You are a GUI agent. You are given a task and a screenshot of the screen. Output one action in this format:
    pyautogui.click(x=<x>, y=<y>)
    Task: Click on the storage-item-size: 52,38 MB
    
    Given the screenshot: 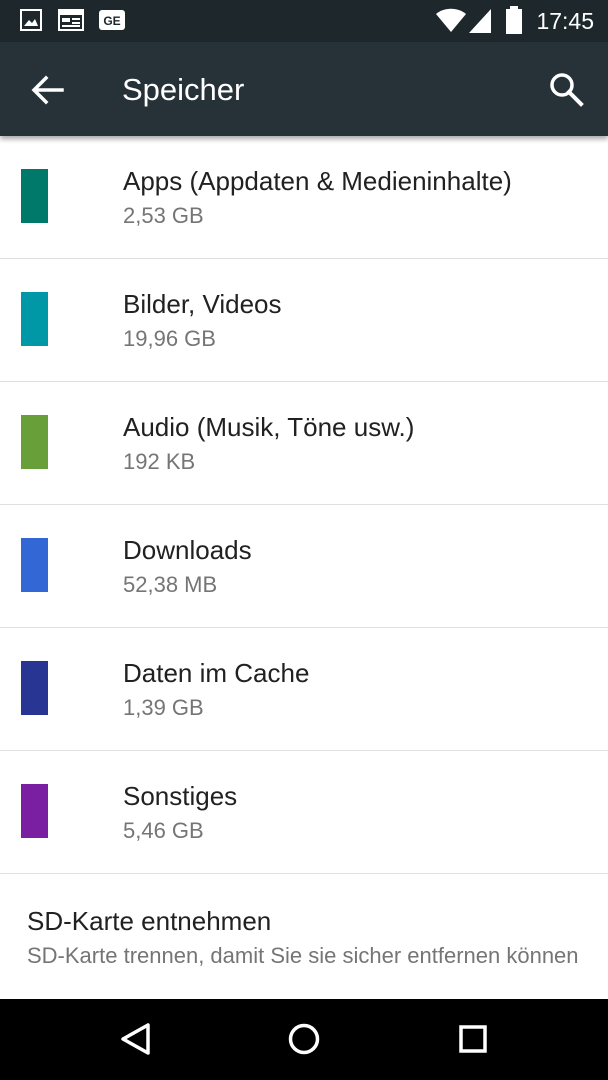 What is the action you would take?
    pyautogui.click(x=170, y=584)
    